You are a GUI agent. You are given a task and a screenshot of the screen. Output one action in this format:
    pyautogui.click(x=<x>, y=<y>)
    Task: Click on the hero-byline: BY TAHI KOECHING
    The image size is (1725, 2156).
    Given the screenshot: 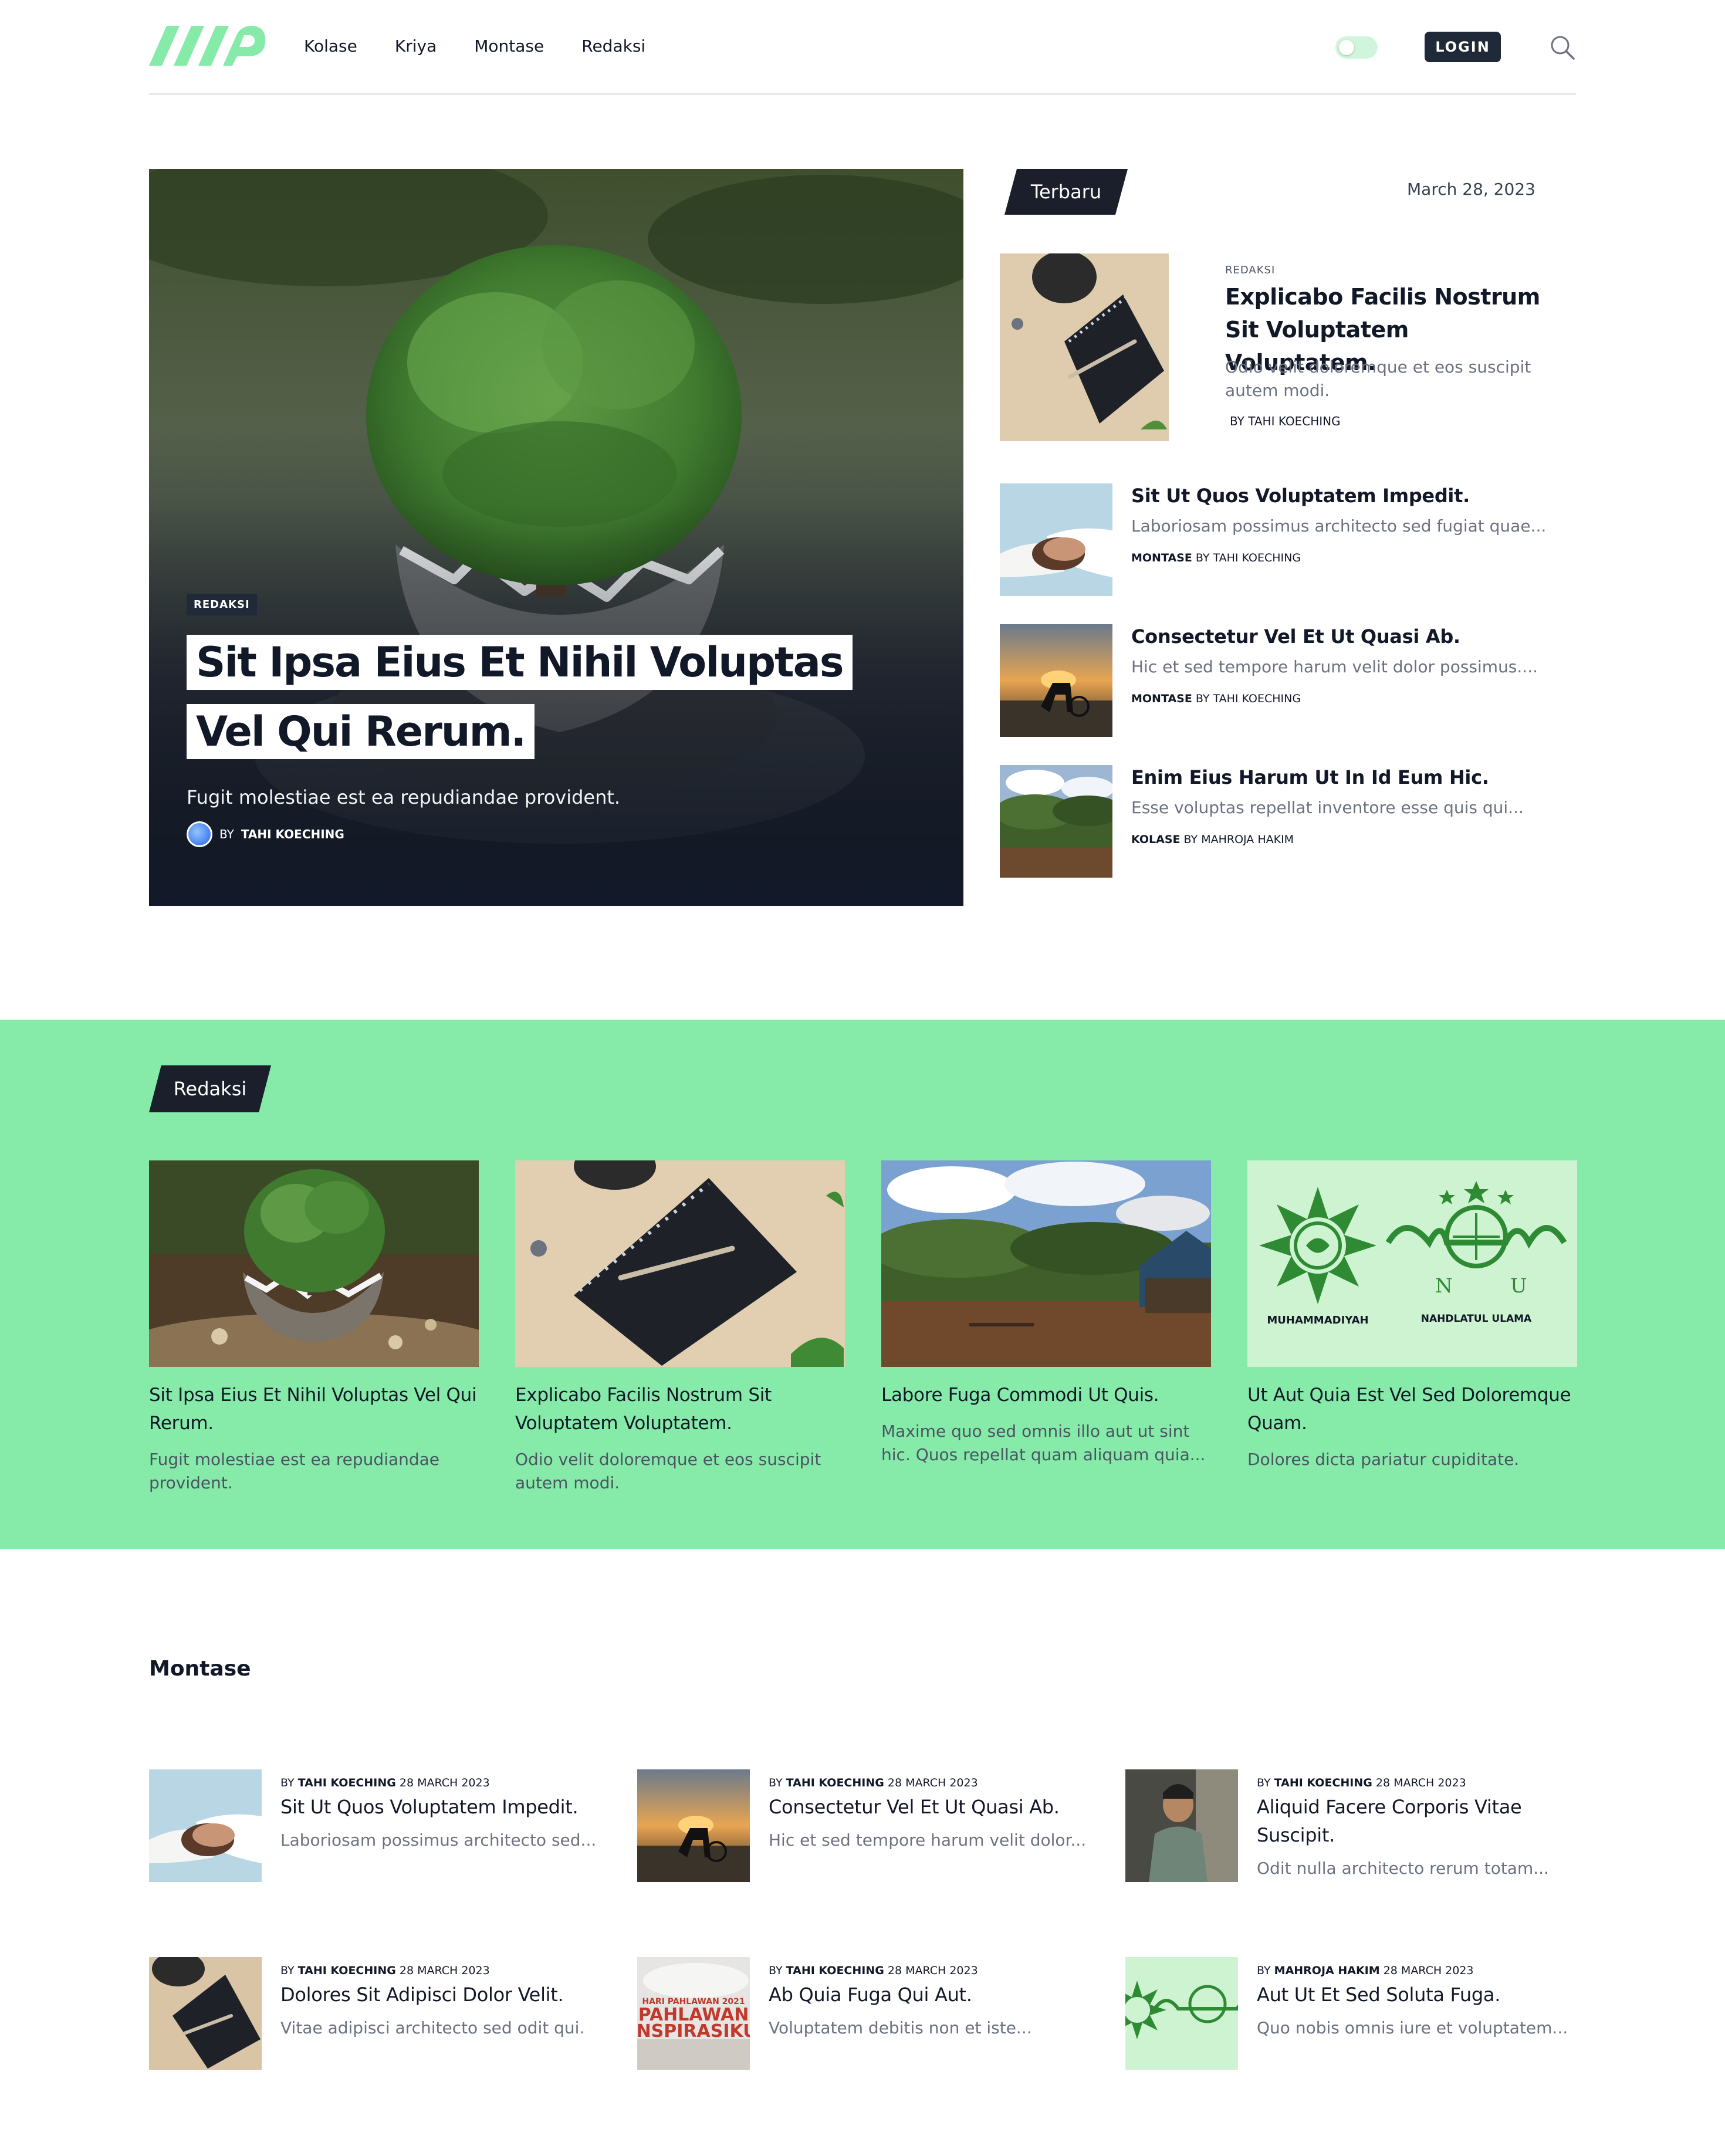 What is the action you would take?
    pyautogui.click(x=265, y=834)
    